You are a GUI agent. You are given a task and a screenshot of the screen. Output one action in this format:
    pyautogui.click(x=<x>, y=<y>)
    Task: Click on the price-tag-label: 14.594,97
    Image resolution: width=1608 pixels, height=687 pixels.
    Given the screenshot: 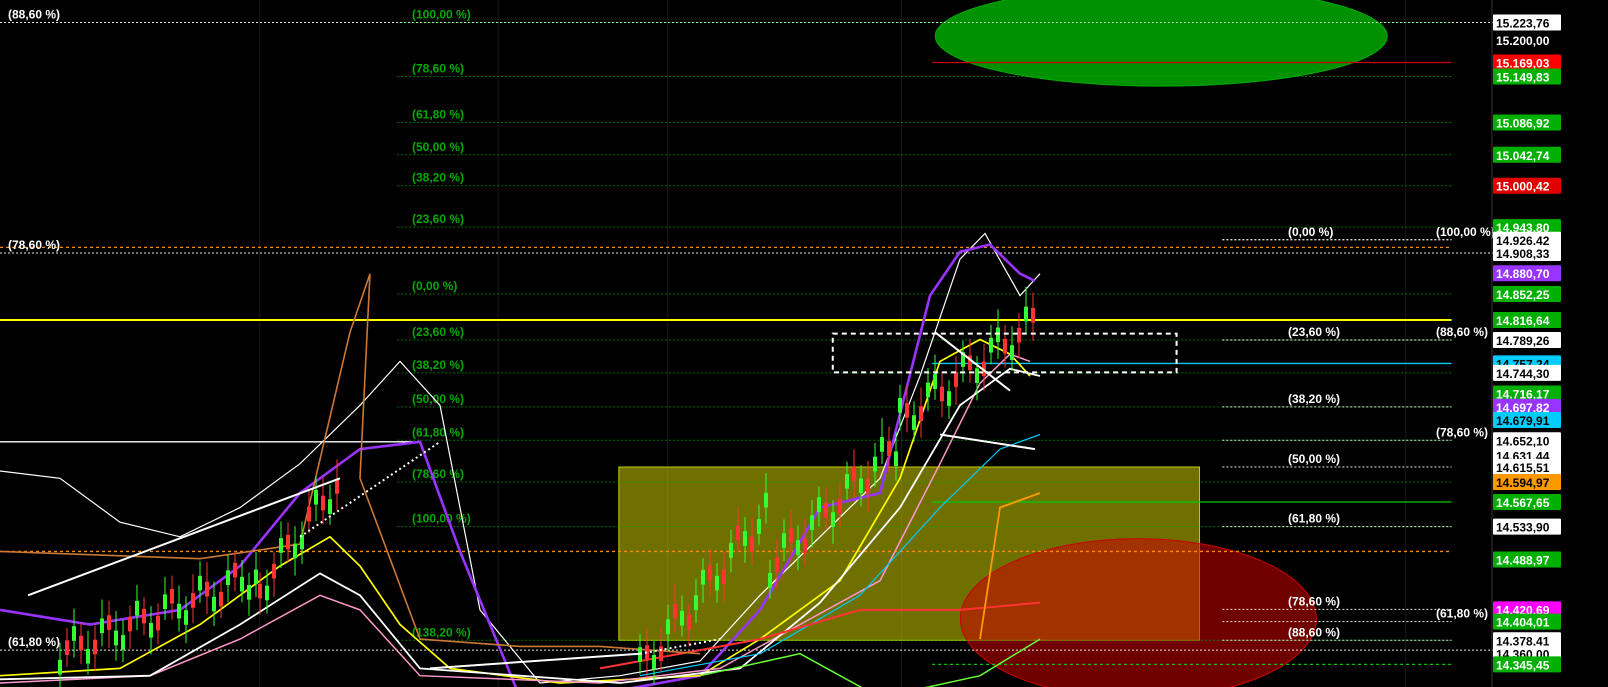 What is the action you would take?
    pyautogui.click(x=1523, y=483)
    